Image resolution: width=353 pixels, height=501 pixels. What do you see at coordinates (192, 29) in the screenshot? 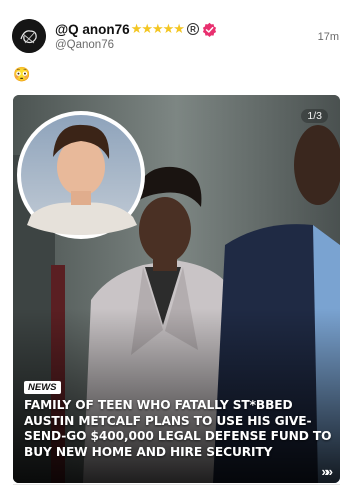
I see `registered-icon: R` at bounding box center [192, 29].